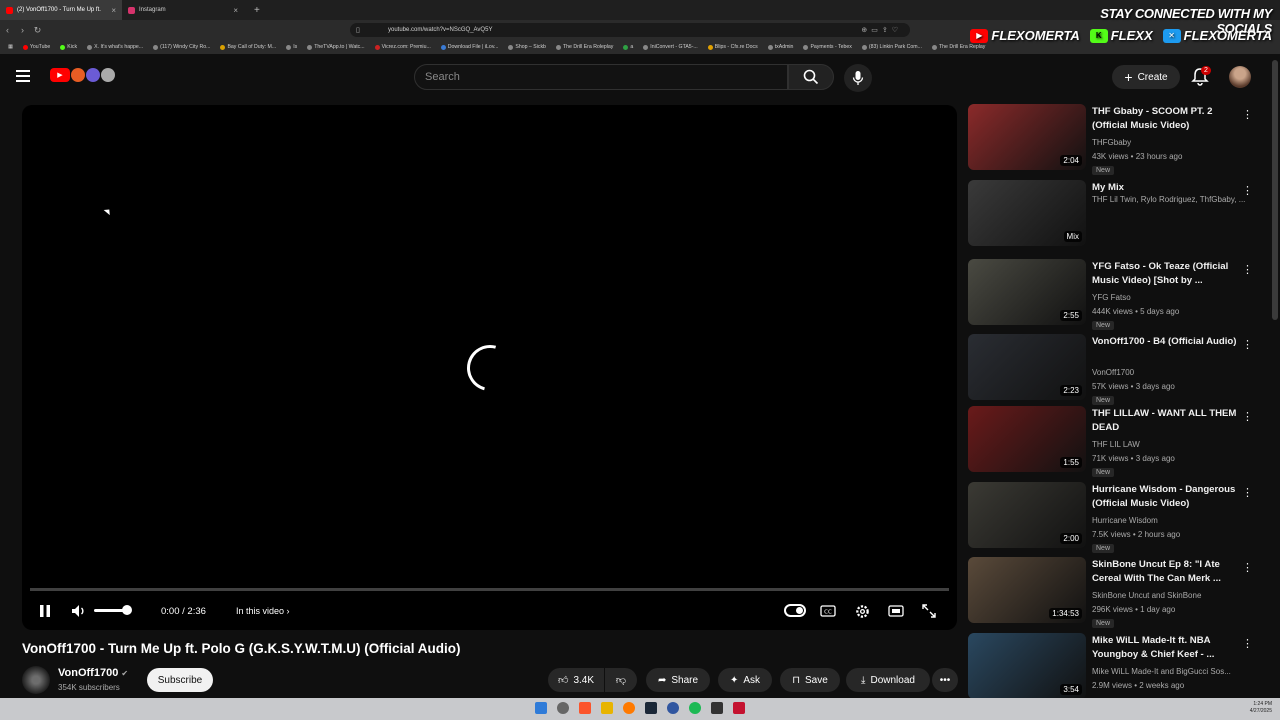 The width and height of the screenshot is (1280, 720). I want to click on ask-button: ✦ Ask, so click(745, 680).